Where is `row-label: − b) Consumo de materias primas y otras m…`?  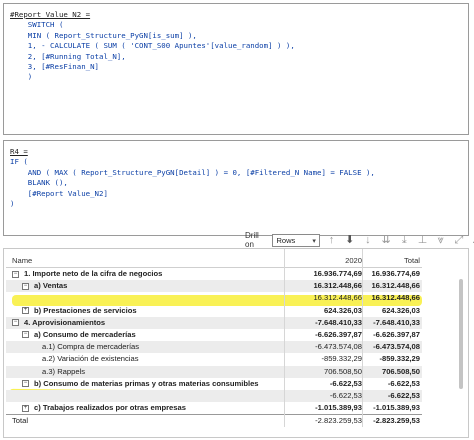
row-label: − b) Consumo de materias primas y otras m… is located at coordinates (140, 383).